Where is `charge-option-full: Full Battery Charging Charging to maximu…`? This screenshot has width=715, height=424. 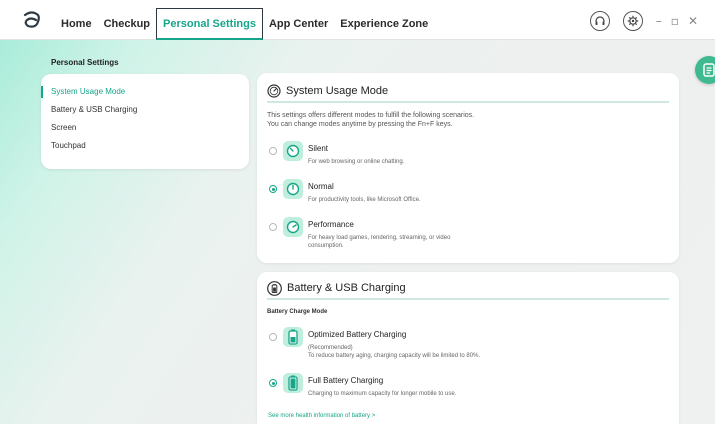 charge-option-full: Full Battery Charging Charging to maximu… is located at coordinates (467, 388).